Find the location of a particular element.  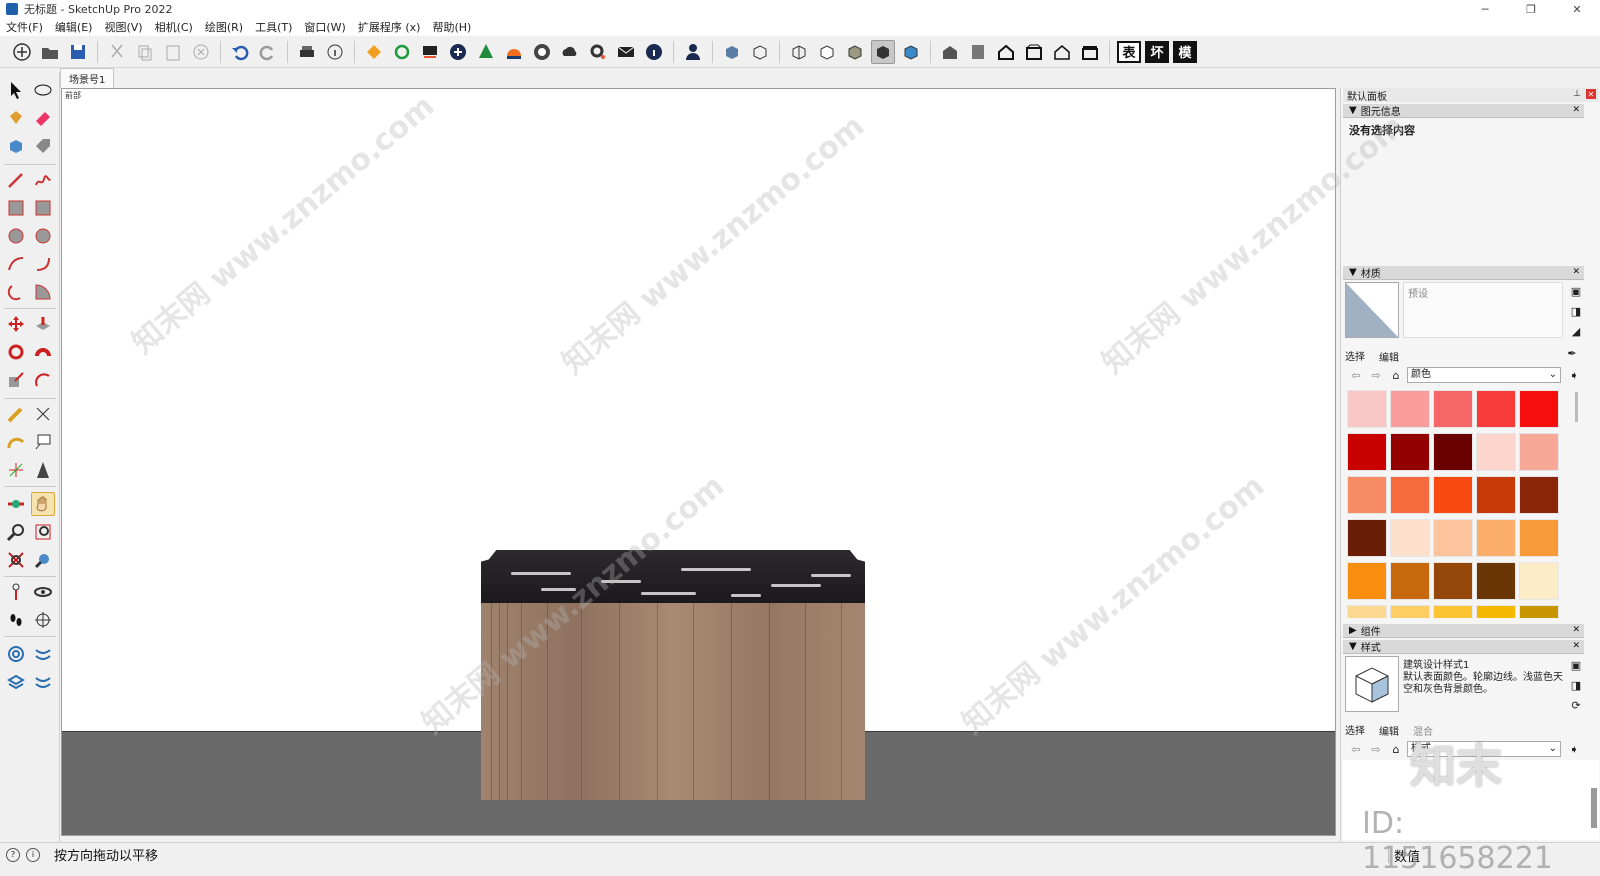

dimension-icon is located at coordinates (43, 414).